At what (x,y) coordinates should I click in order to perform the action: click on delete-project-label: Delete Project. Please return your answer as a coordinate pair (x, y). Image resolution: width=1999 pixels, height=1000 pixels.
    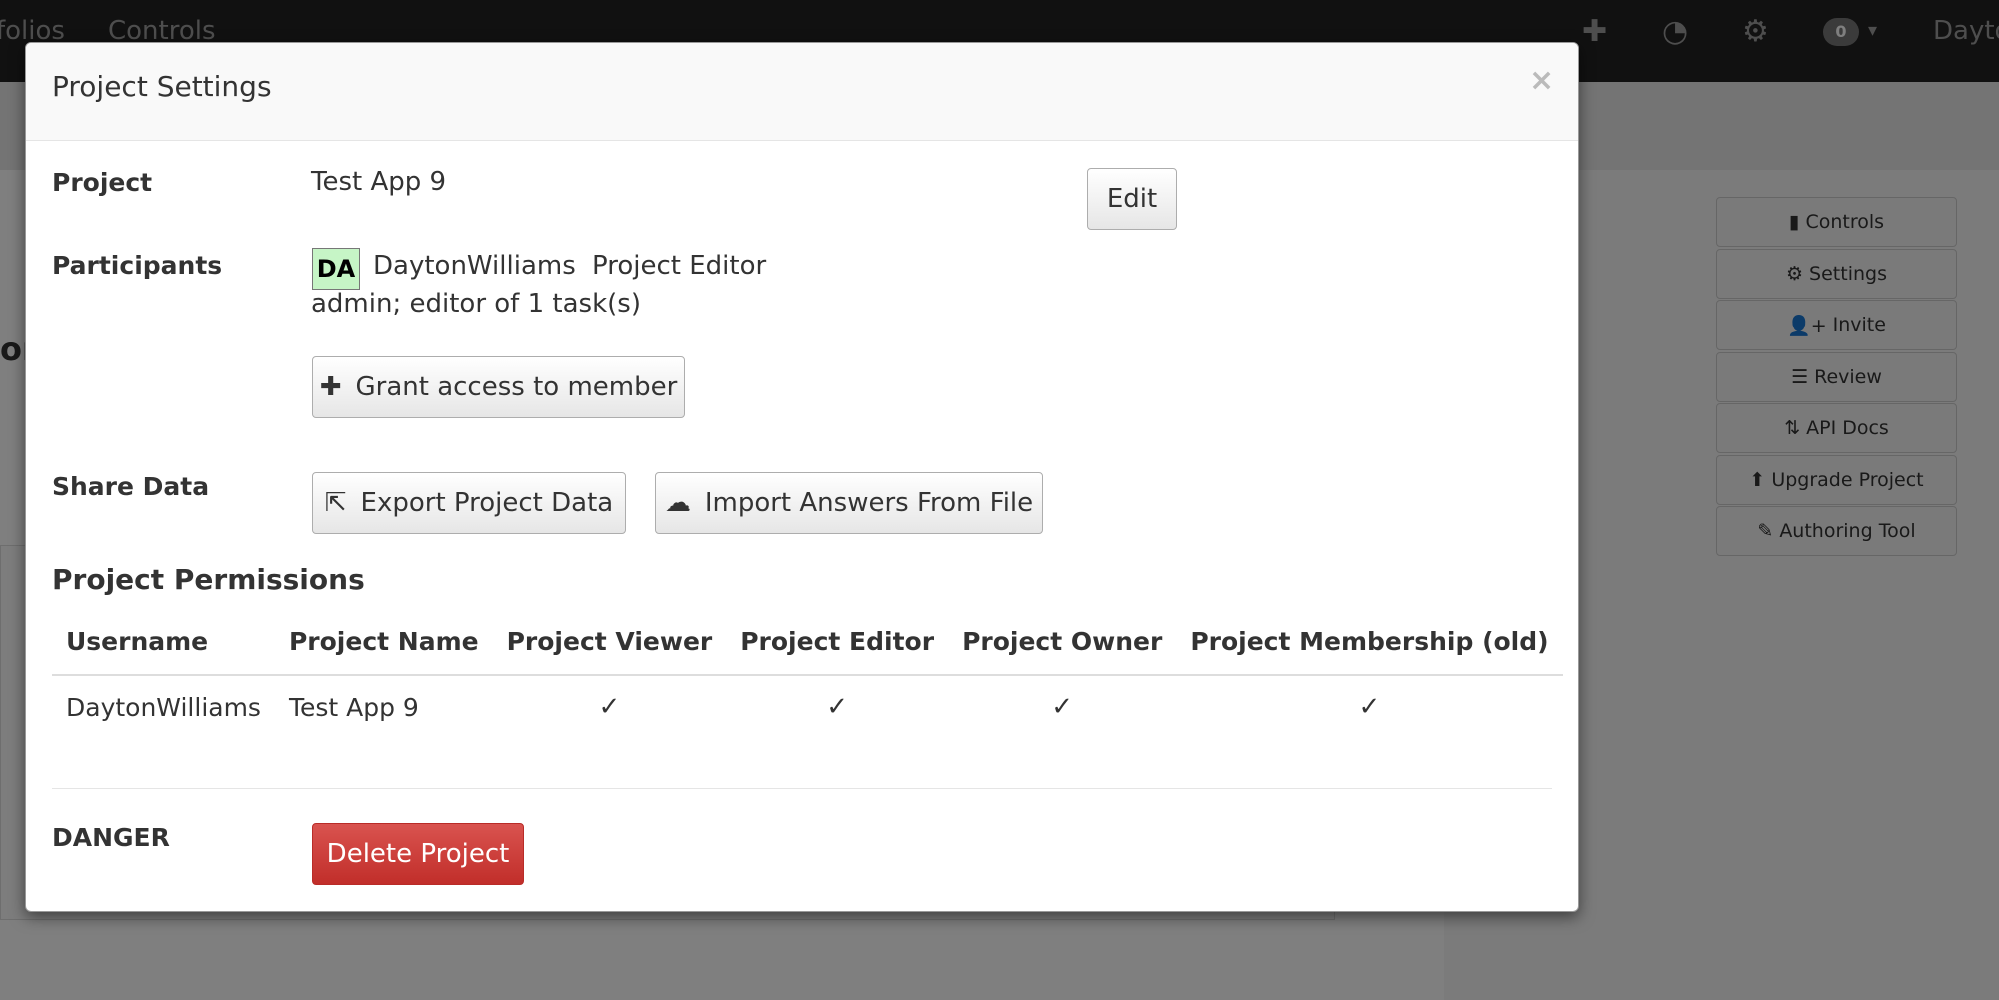
    Looking at the image, I should click on (418, 854).